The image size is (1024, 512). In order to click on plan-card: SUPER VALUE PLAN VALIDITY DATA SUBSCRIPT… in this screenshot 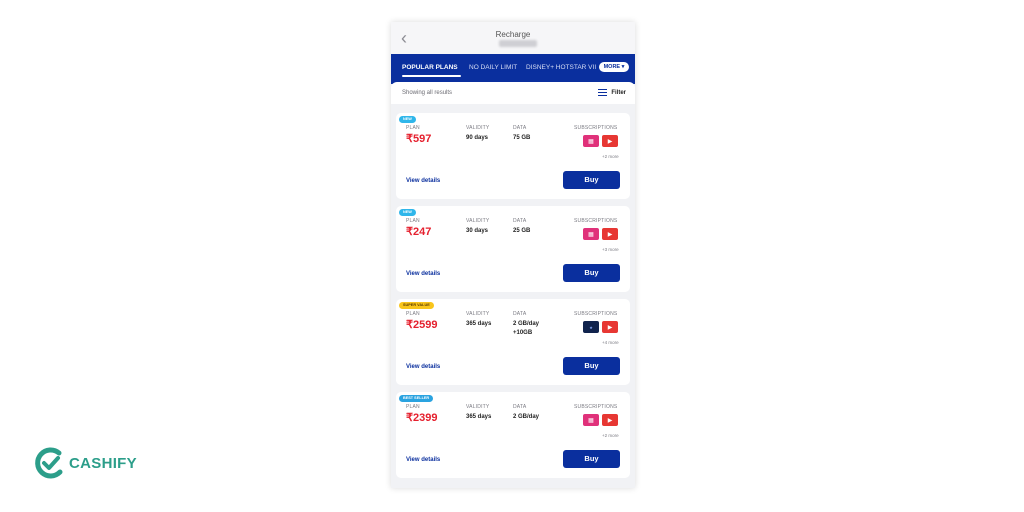, I will do `click(513, 342)`.